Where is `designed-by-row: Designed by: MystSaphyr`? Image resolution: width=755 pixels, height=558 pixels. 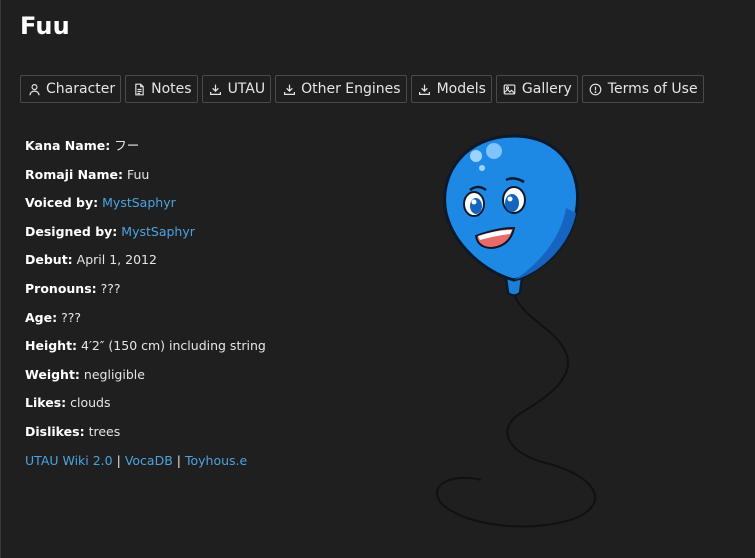 designed-by-row: Designed by: MystSaphyr is located at coordinates (145, 232).